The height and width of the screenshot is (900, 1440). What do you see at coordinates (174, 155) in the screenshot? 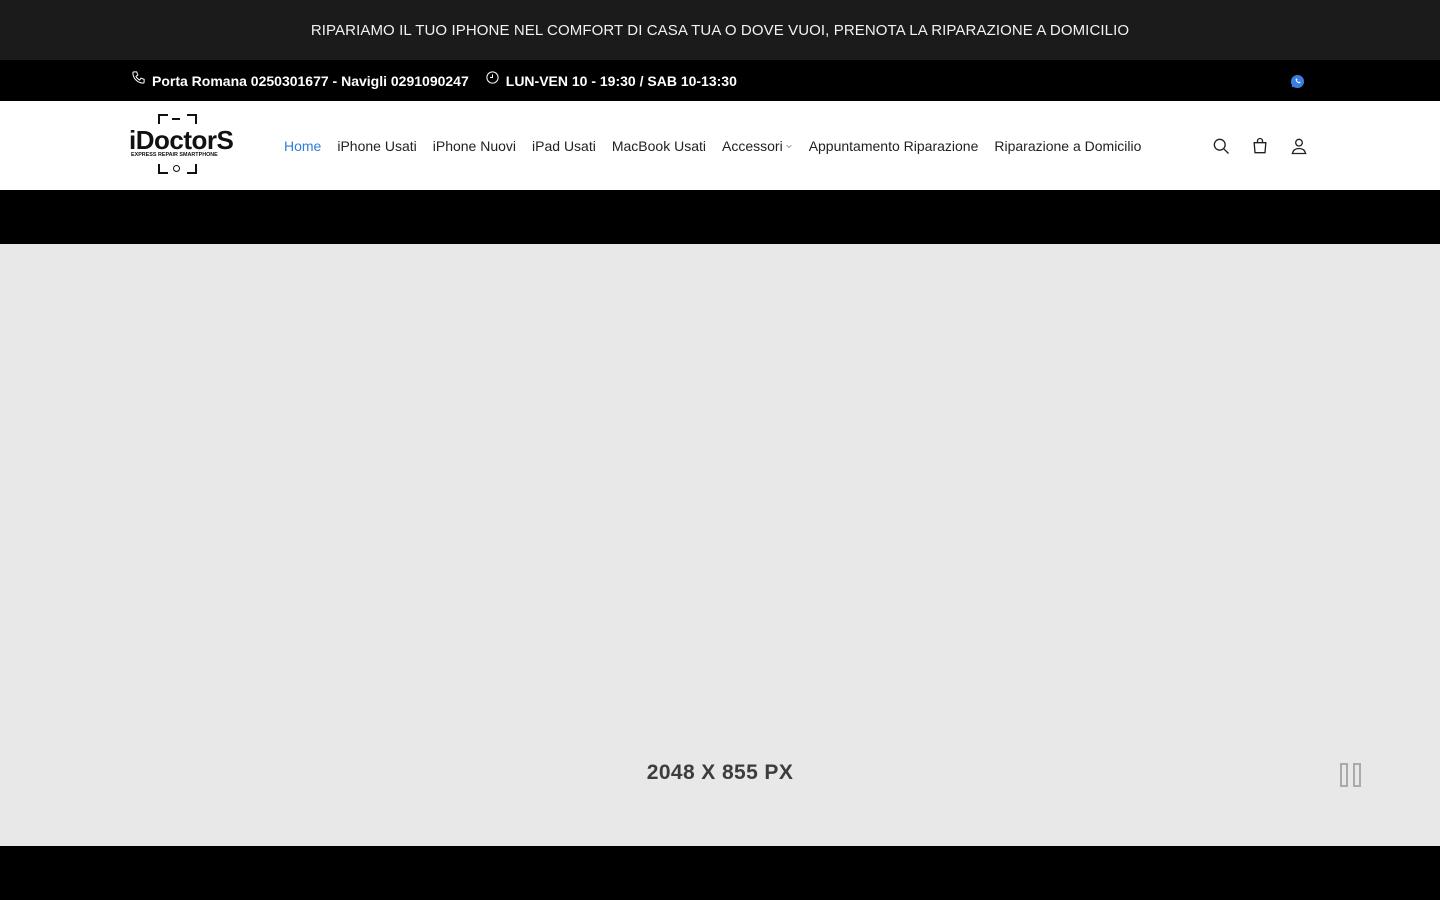
I see `logo-tagline: EXPRESS REPAIR SMARTPHONE` at bounding box center [174, 155].